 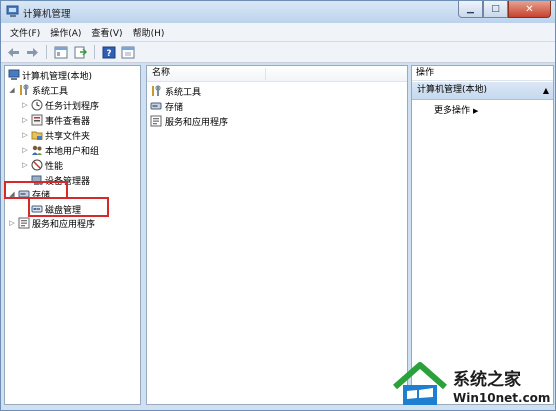 I want to click on properties-icon, so click(x=128, y=52).